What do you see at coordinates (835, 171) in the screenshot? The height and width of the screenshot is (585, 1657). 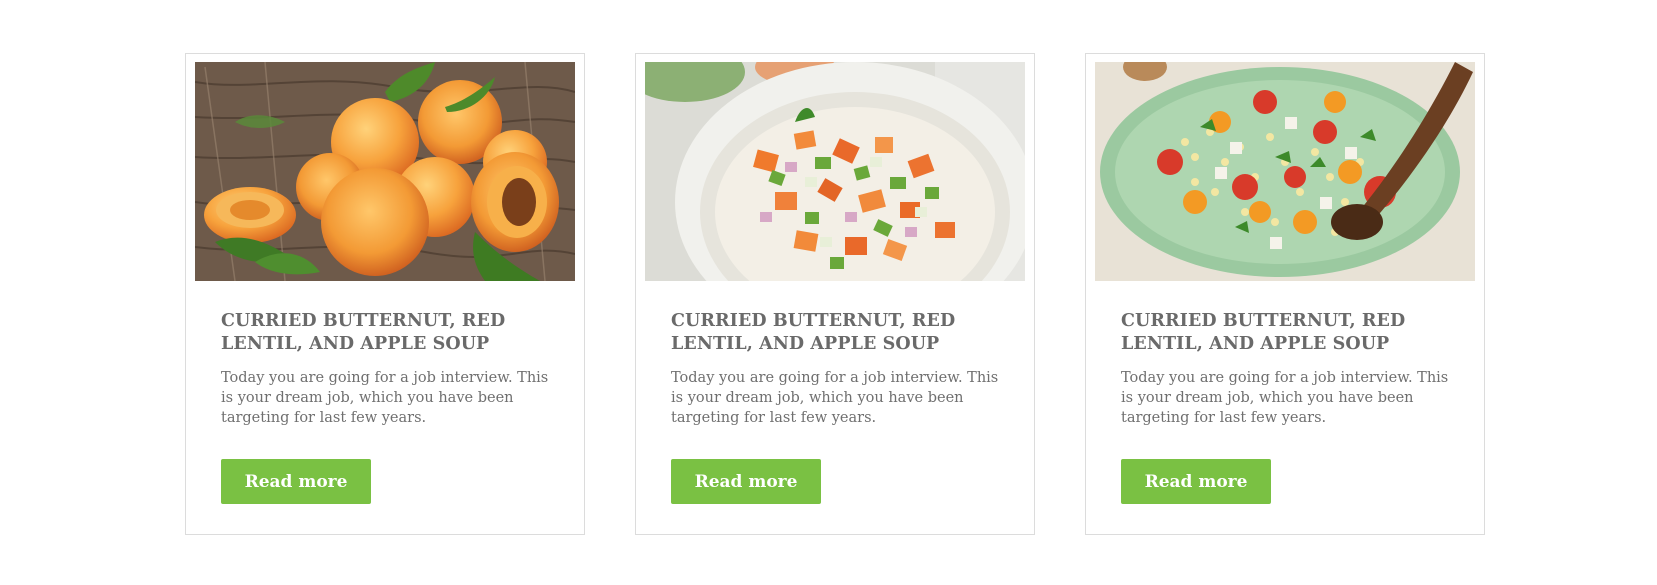 I see `chopped-salad-bowl-image` at bounding box center [835, 171].